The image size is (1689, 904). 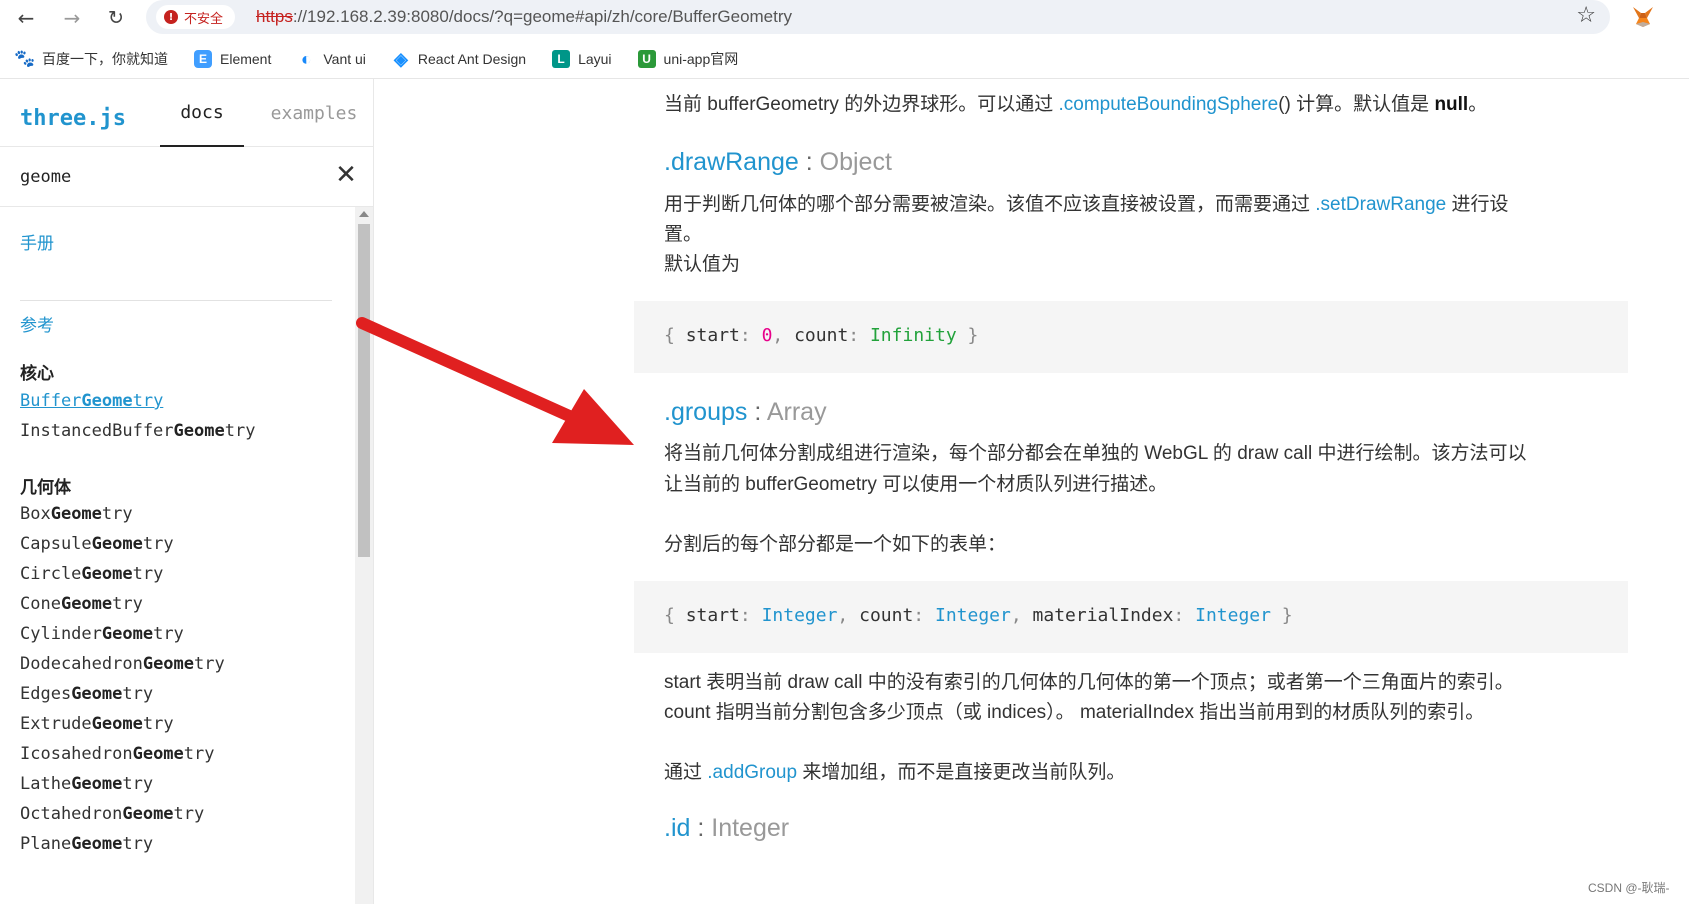 I want to click on bookmark-uniapp: U uni-app官网, so click(x=688, y=59).